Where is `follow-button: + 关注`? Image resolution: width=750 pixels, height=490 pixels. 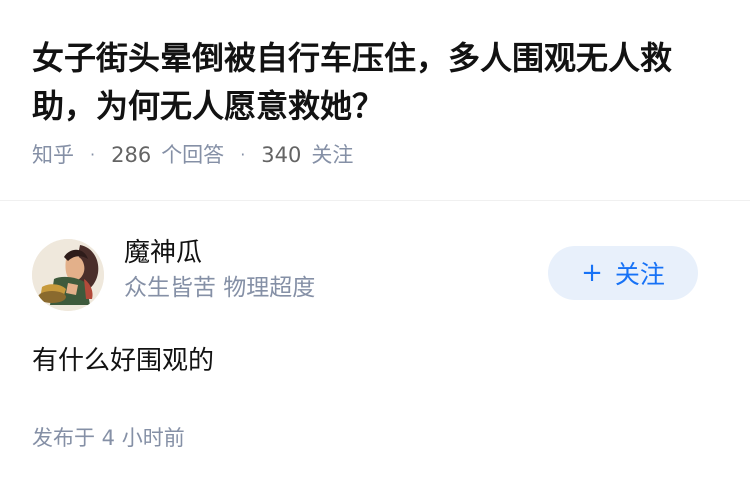 follow-button: + 关注 is located at coordinates (623, 273).